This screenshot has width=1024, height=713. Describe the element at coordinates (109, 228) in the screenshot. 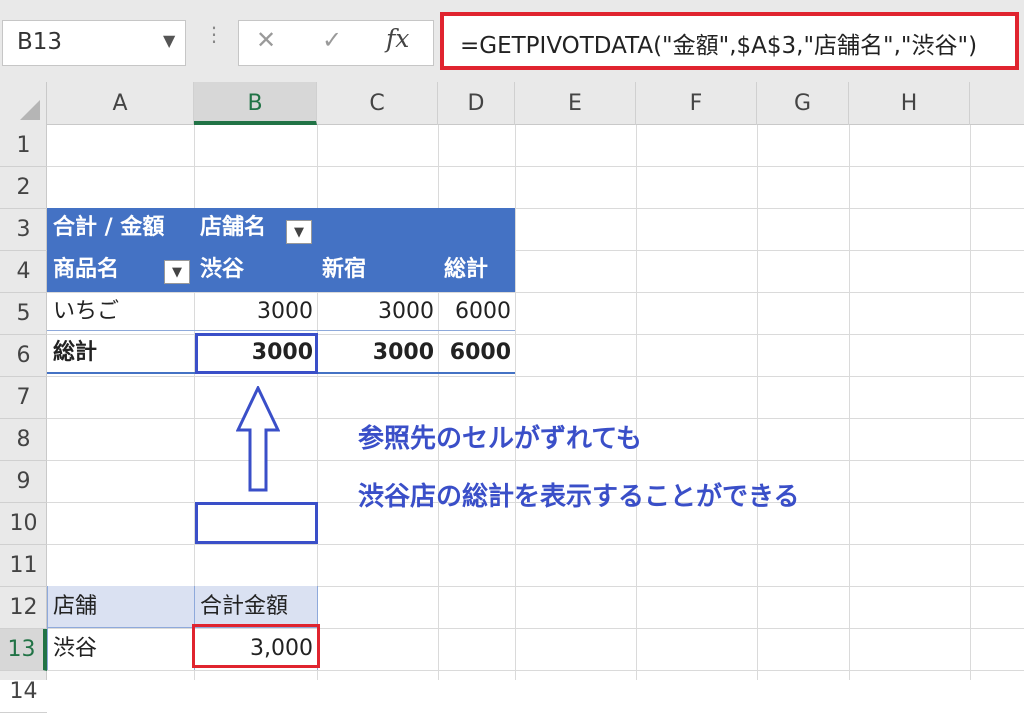

I see `pivot-value-label: 合計 / 金額` at that location.